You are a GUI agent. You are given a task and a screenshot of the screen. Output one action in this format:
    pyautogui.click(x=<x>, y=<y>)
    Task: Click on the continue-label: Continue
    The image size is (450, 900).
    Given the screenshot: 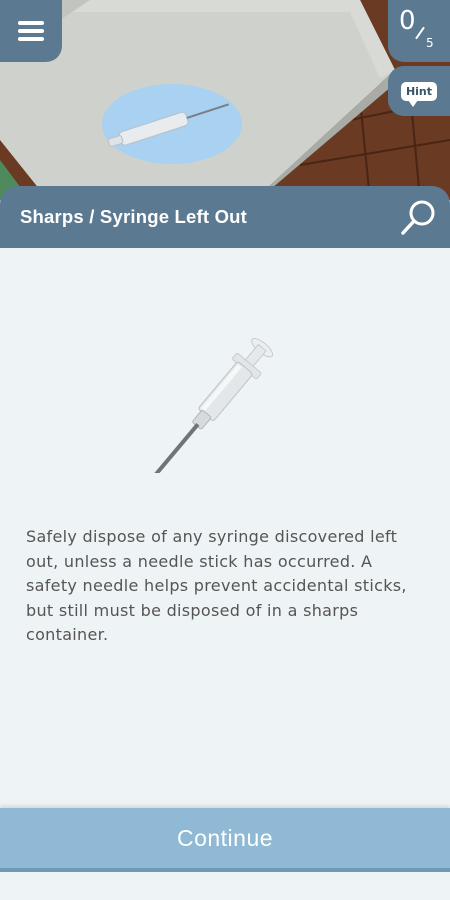 What is the action you would take?
    pyautogui.click(x=225, y=837)
    